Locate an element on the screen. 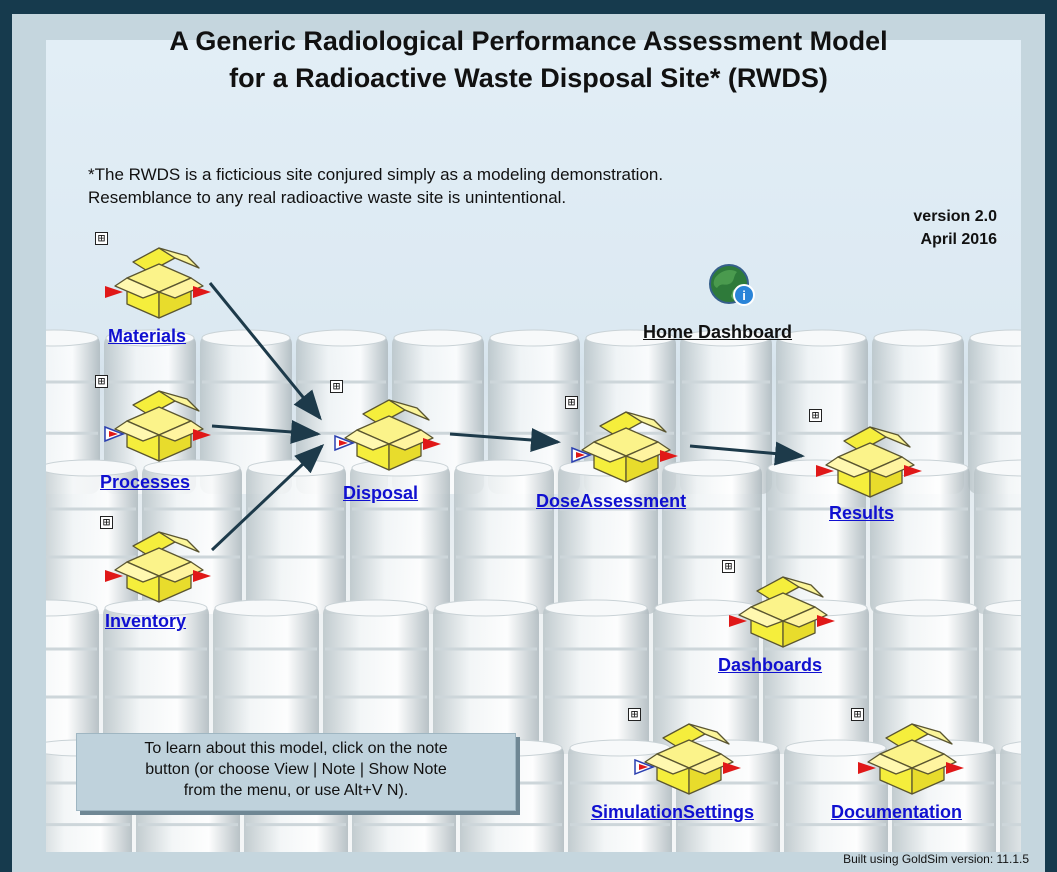 The height and width of the screenshot is (872, 1057). container-processes: ⊞ Processes is located at coordinates (160, 445).